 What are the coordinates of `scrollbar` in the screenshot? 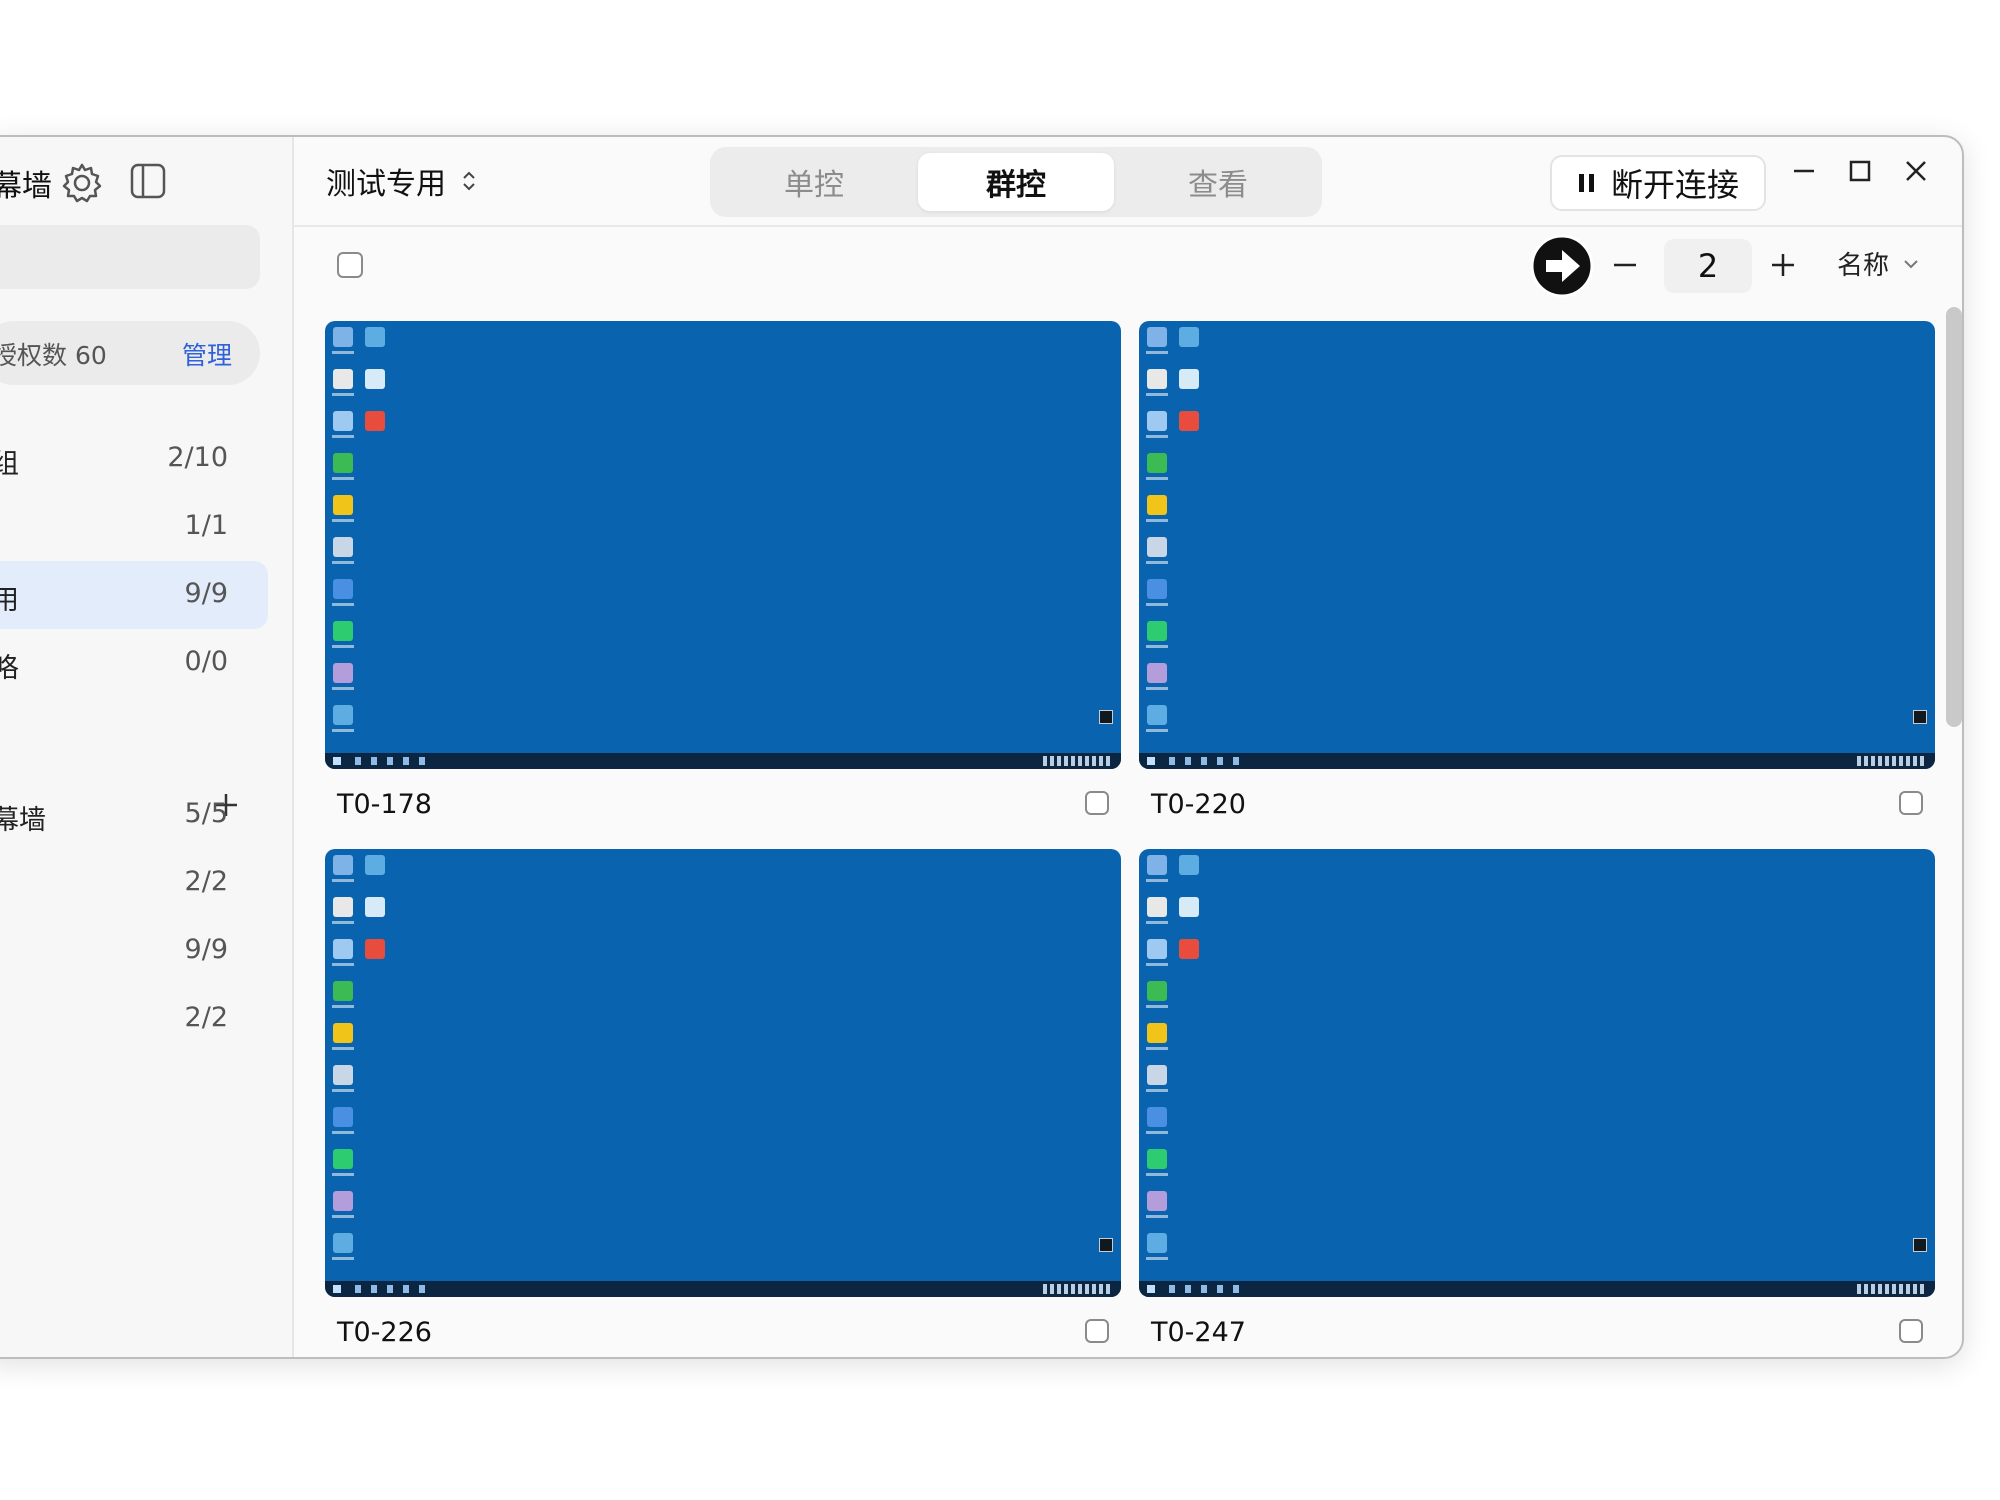 It's located at (1954, 517).